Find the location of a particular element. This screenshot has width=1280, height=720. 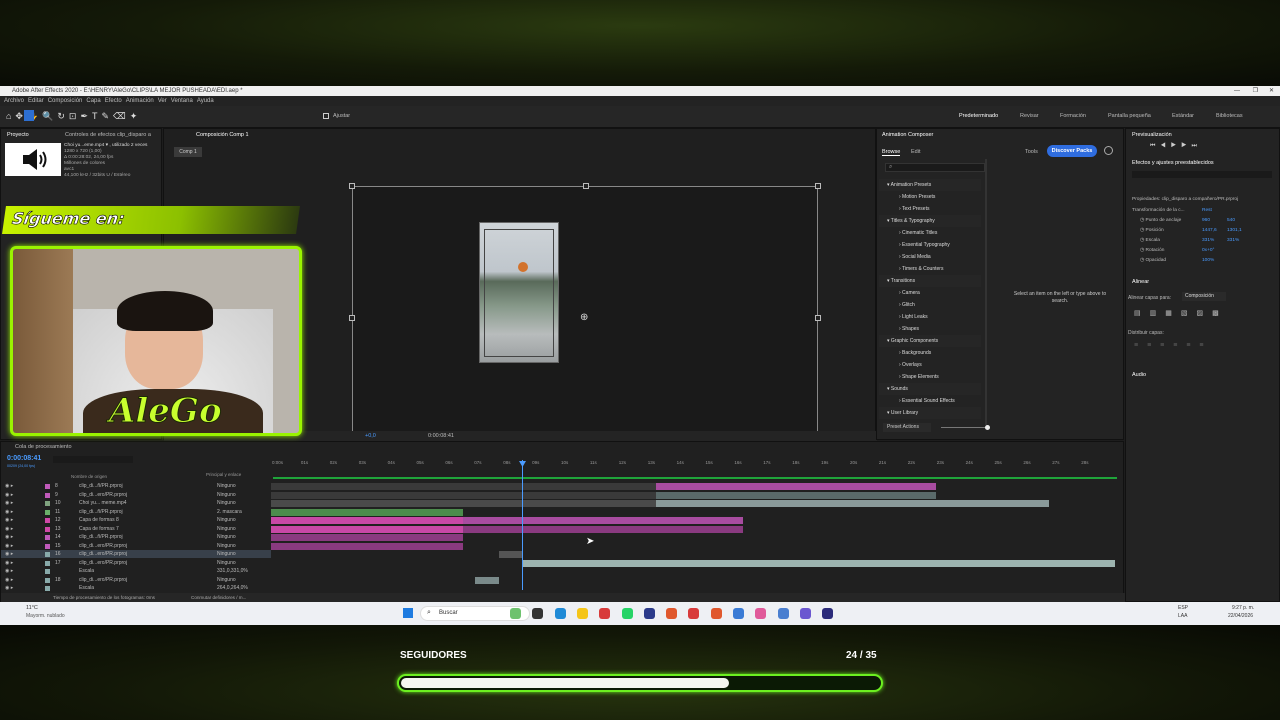

tree-item-16: › Shape Elements is located at coordinates (930, 377).